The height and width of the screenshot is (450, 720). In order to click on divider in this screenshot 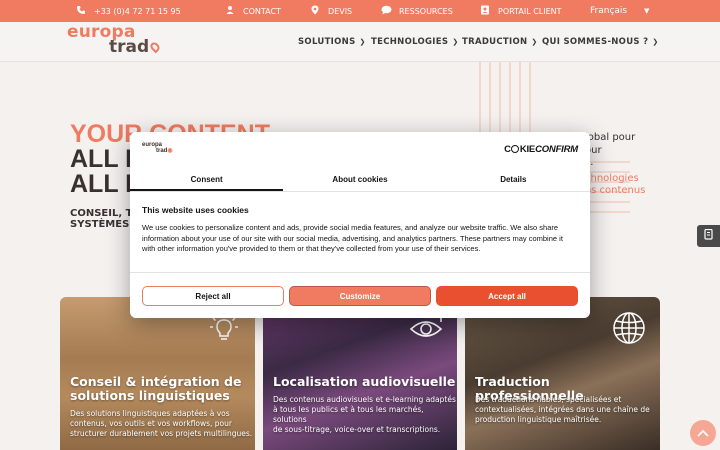, I will do `click(360, 272)`.